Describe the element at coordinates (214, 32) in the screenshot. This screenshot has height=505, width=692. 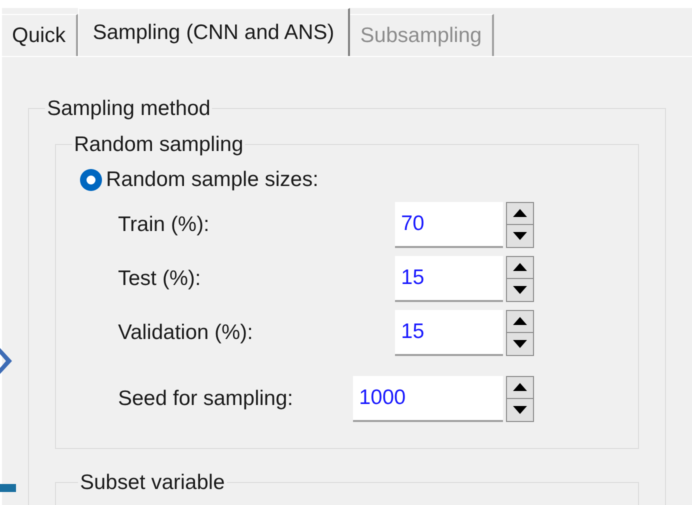
I see `tab: Sampling (CNN and ANS)` at that location.